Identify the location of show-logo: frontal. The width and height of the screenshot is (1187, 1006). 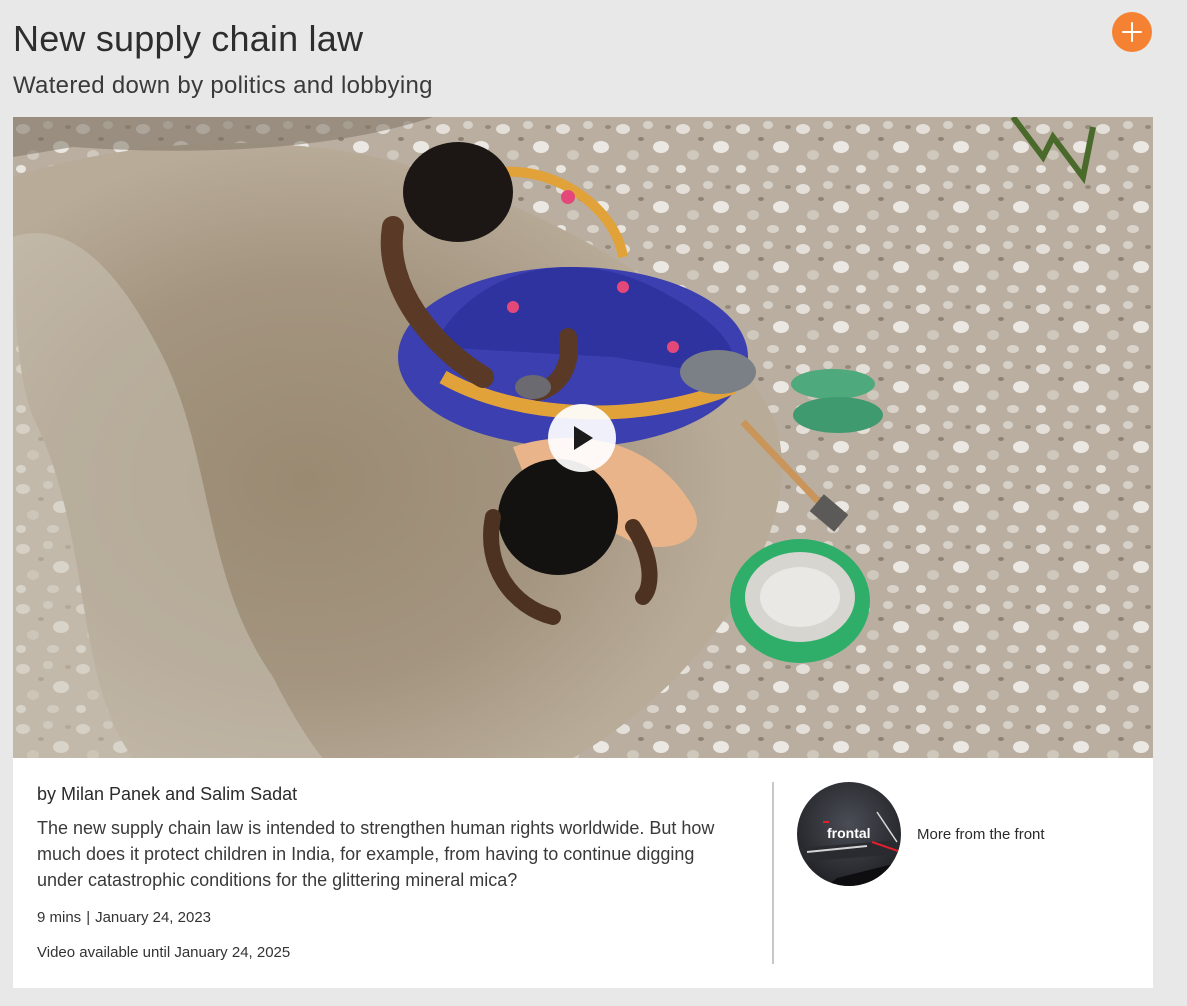
(849, 834).